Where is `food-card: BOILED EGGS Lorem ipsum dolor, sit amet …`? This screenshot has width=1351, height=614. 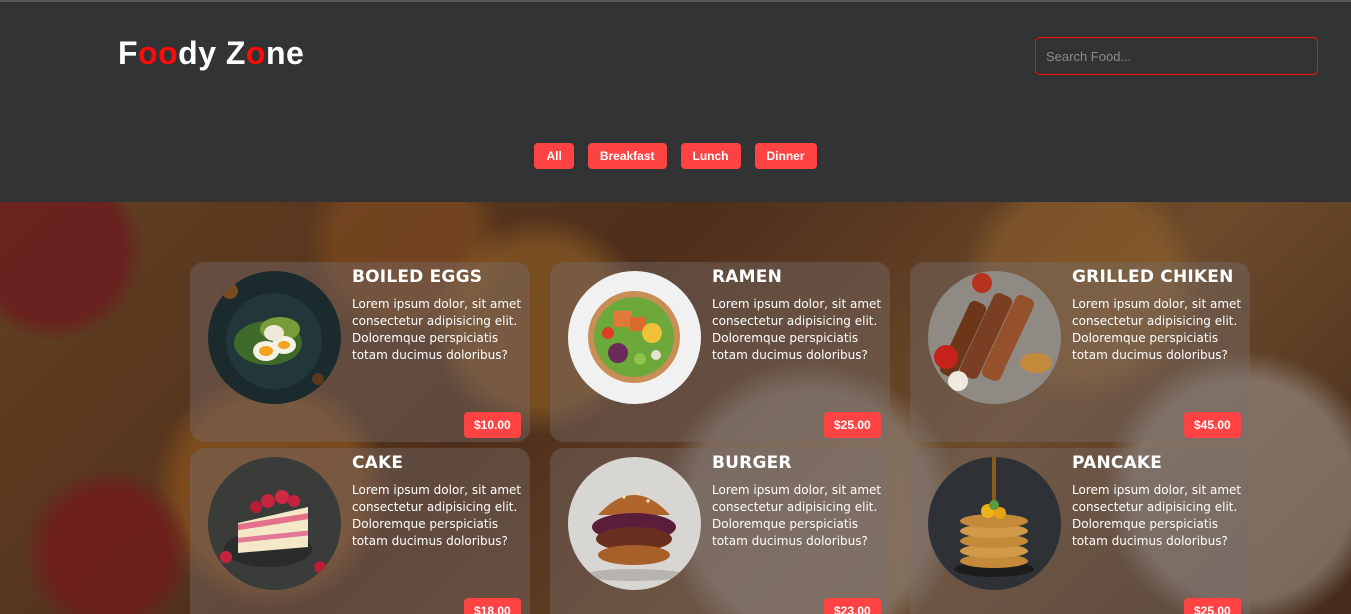
food-card: BOILED EGGS Lorem ipsum dolor, sit amet … is located at coordinates (360, 352).